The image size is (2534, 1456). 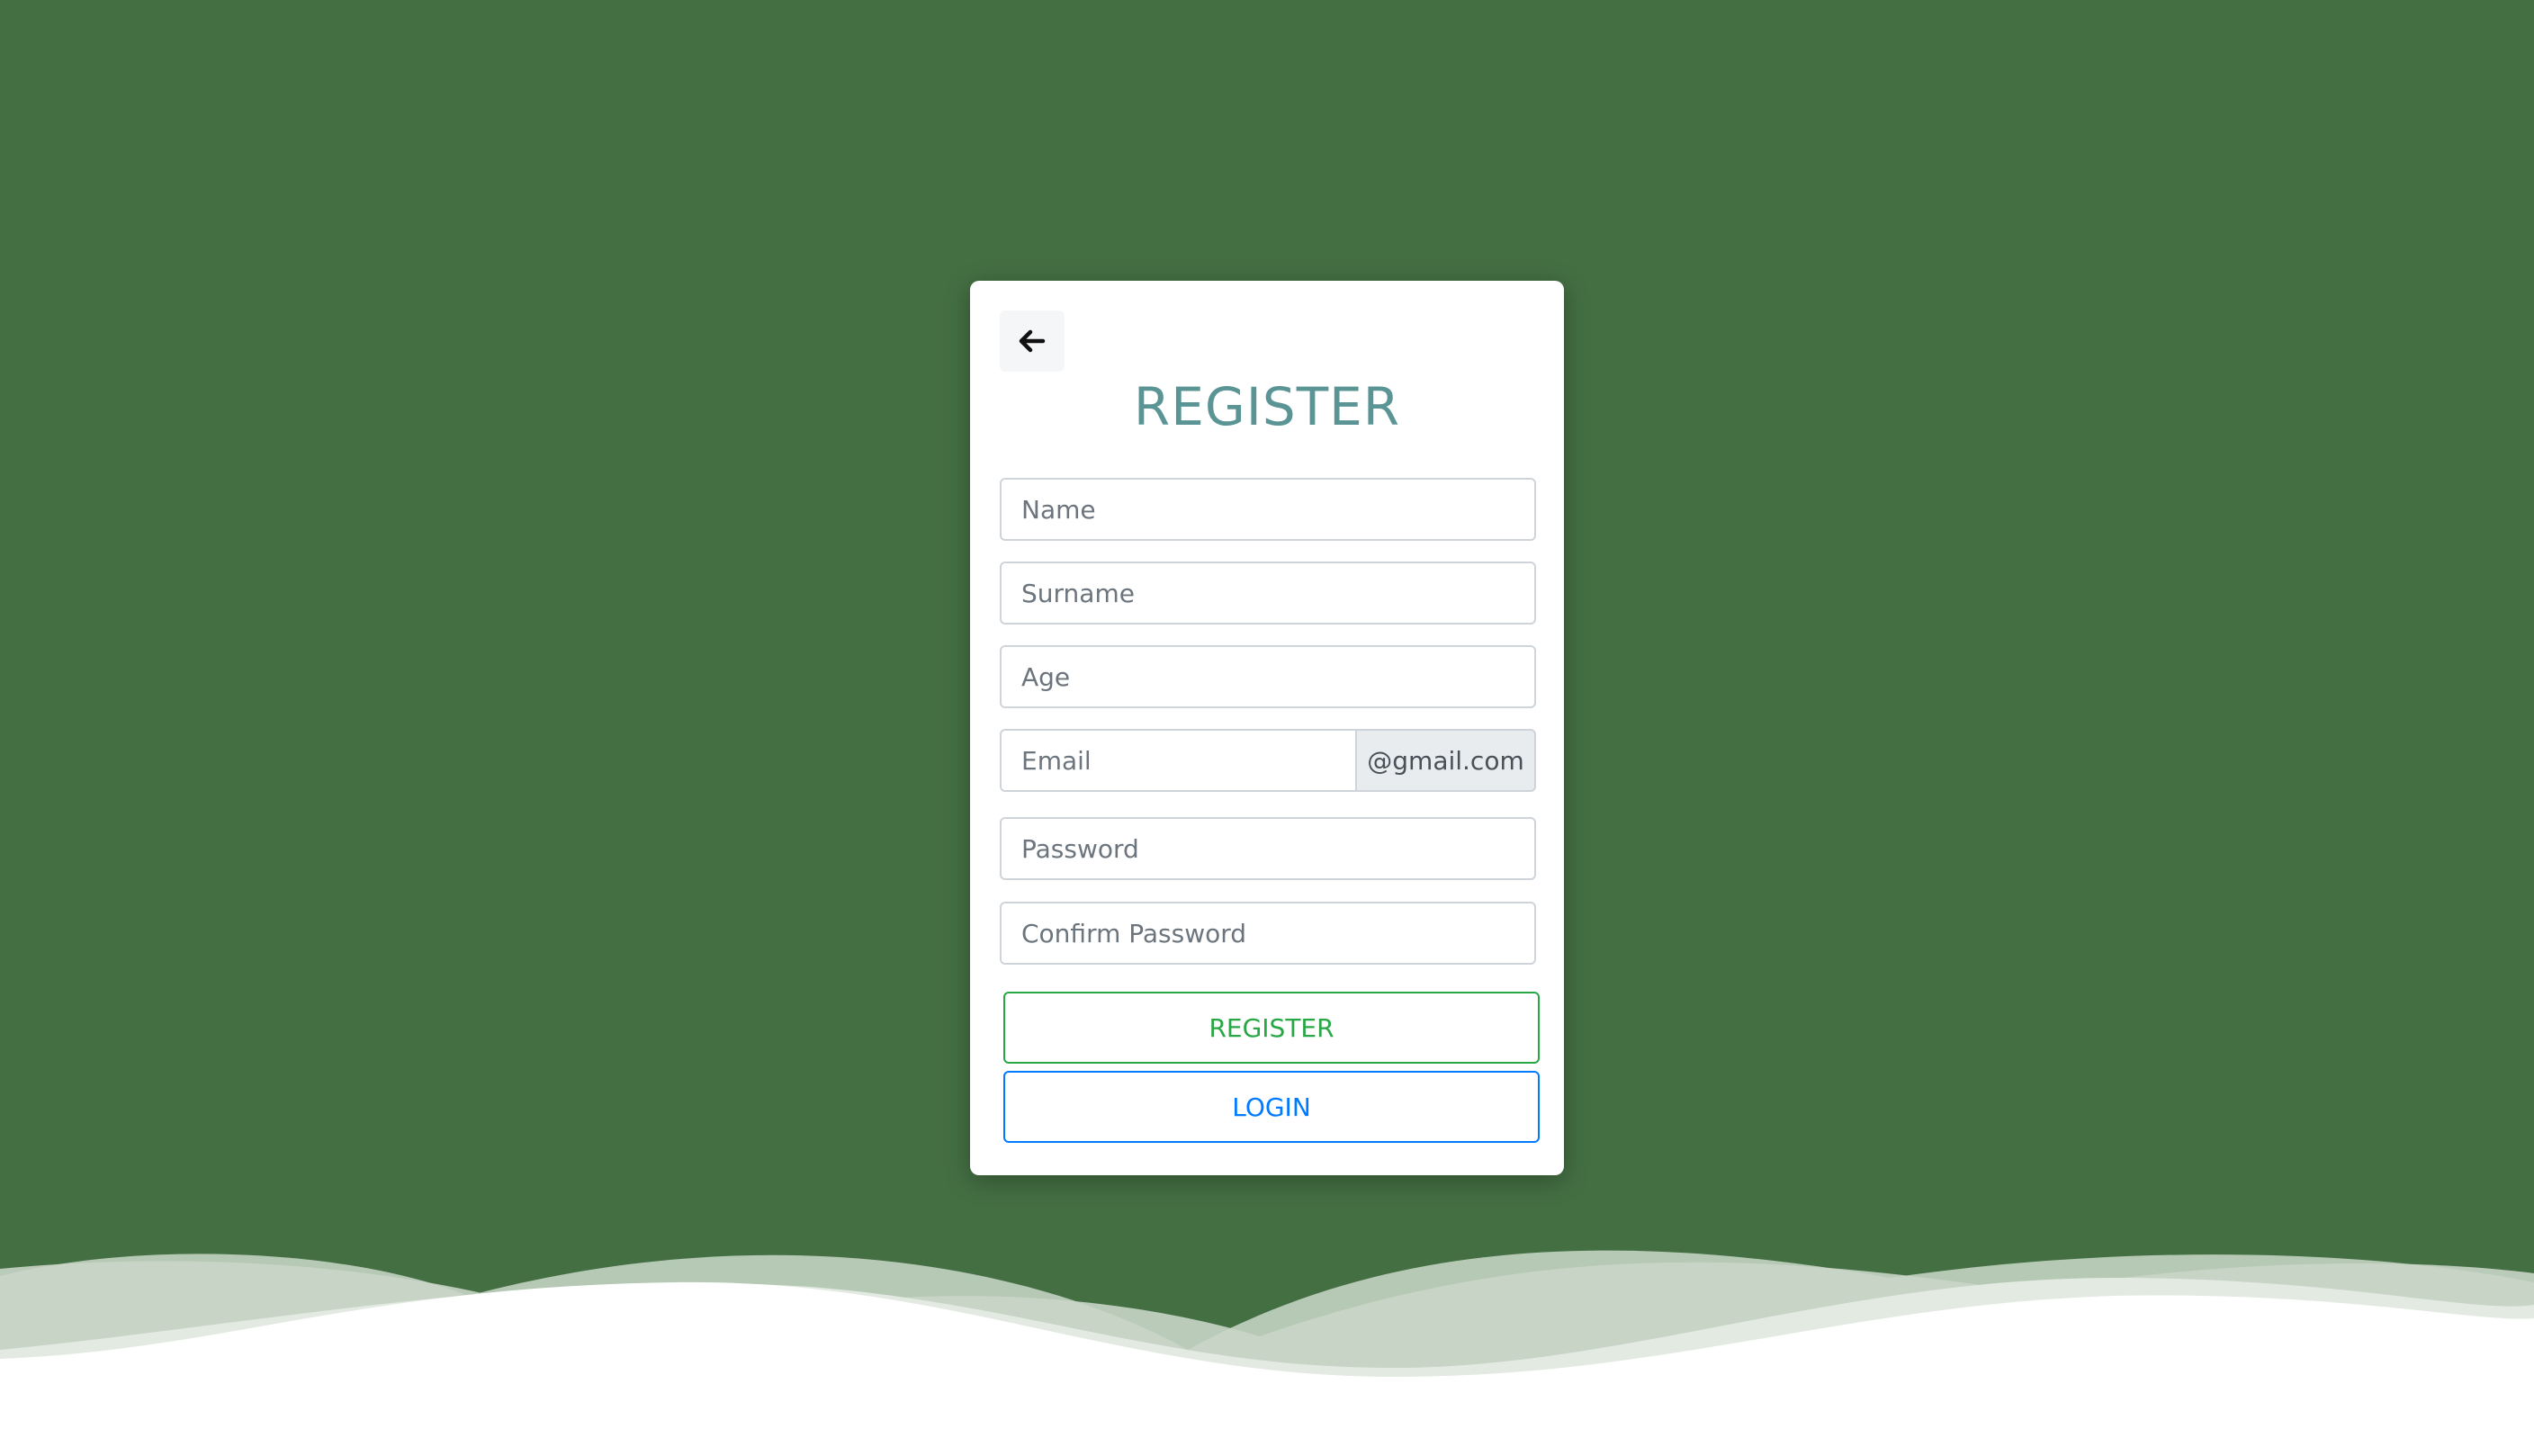 What do you see at coordinates (1272, 1028) in the screenshot?
I see `register-button: REGISTER` at bounding box center [1272, 1028].